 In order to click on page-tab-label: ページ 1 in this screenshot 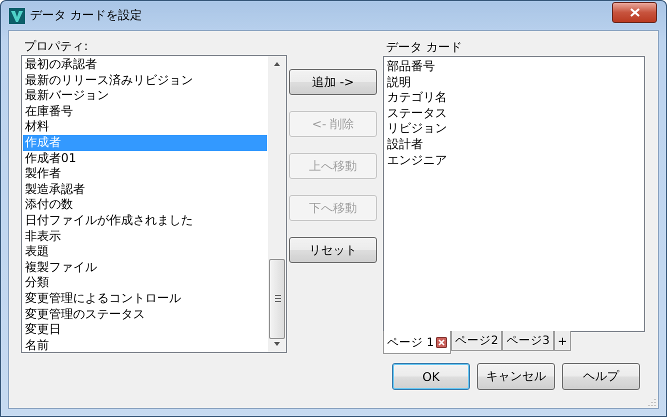, I will do `click(410, 342)`.